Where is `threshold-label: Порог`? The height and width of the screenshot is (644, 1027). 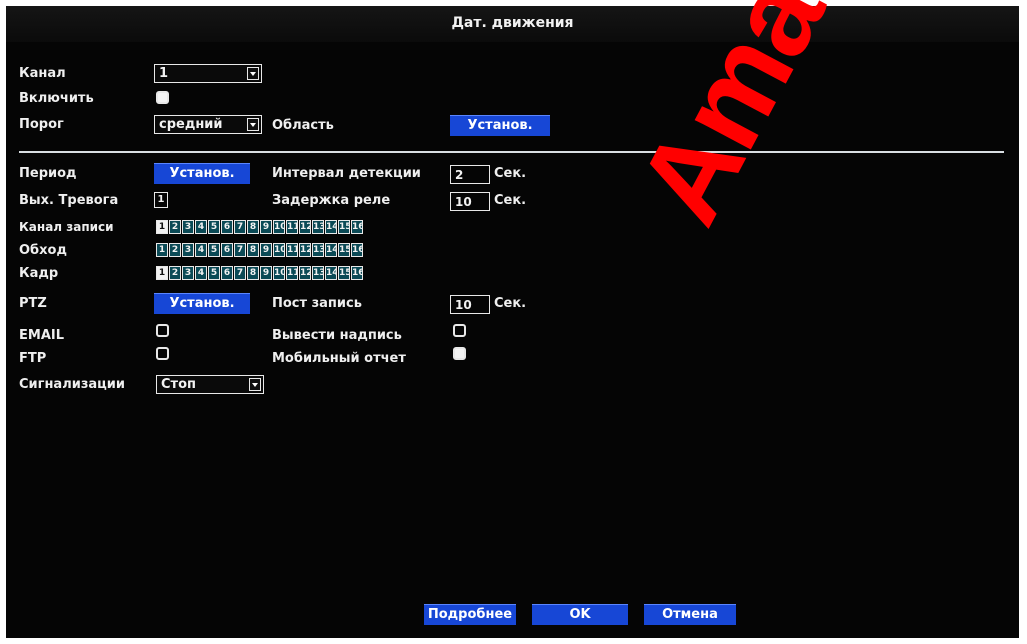 threshold-label: Порог is located at coordinates (41, 124).